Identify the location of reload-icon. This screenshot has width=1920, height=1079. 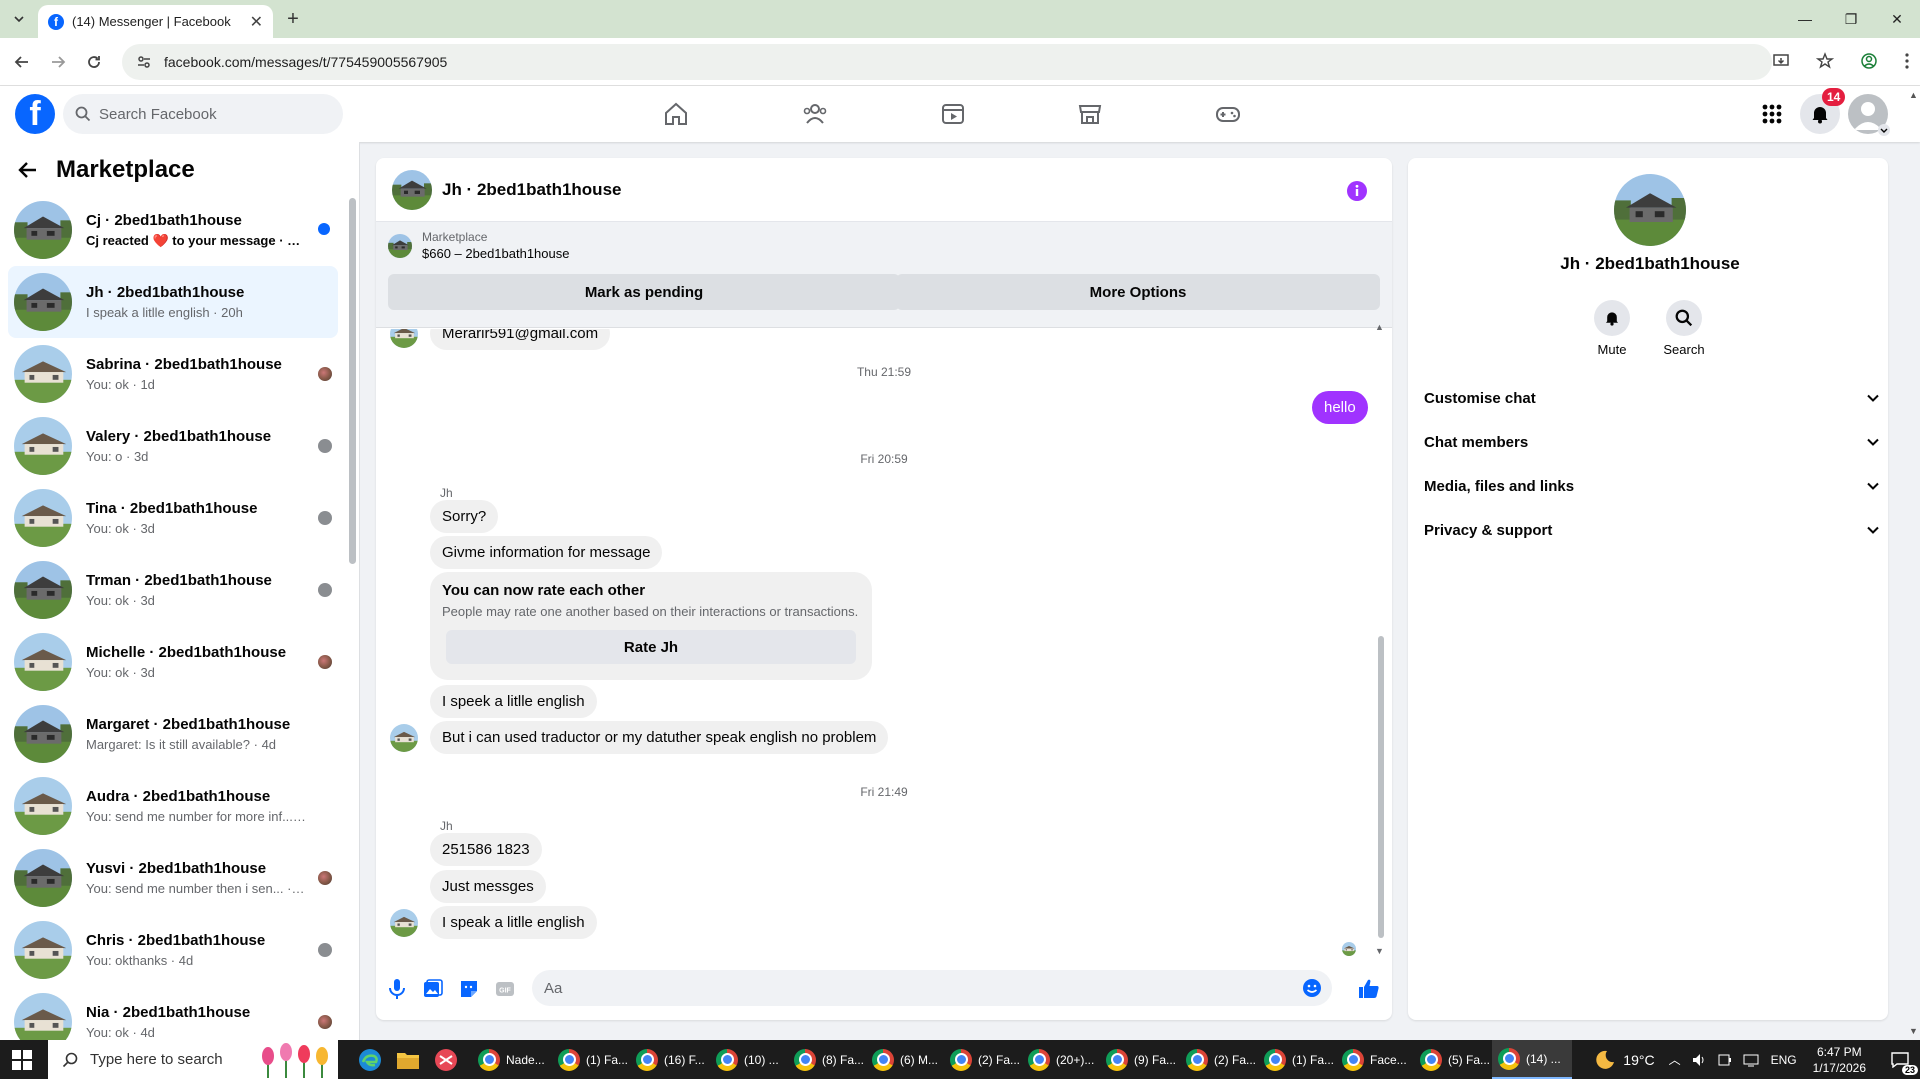
(94, 62).